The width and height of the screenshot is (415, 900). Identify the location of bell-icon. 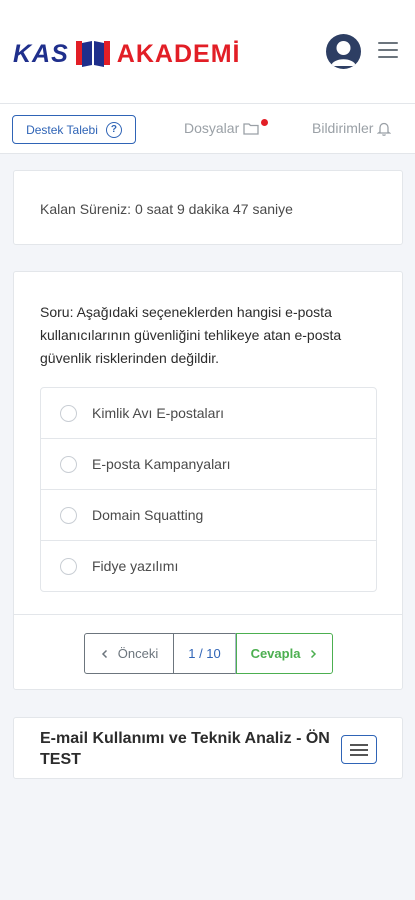
(384, 129).